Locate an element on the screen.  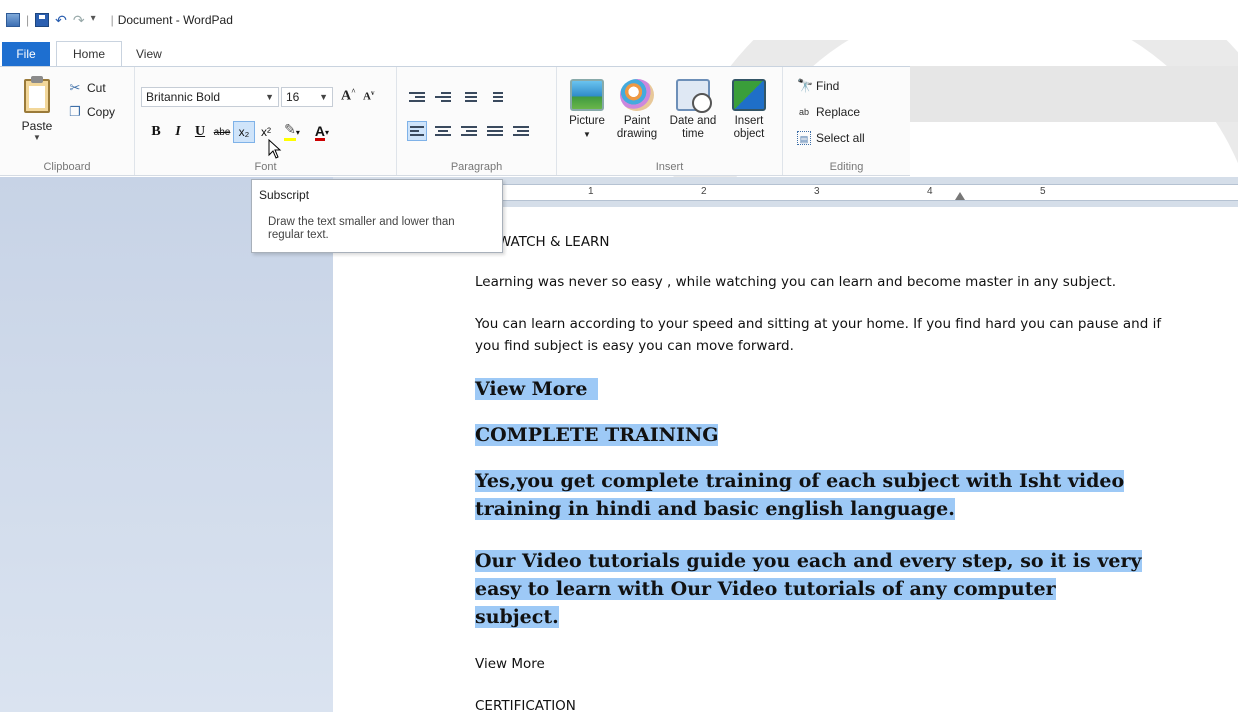
subscript-button: x₂ is located at coordinates (244, 132).